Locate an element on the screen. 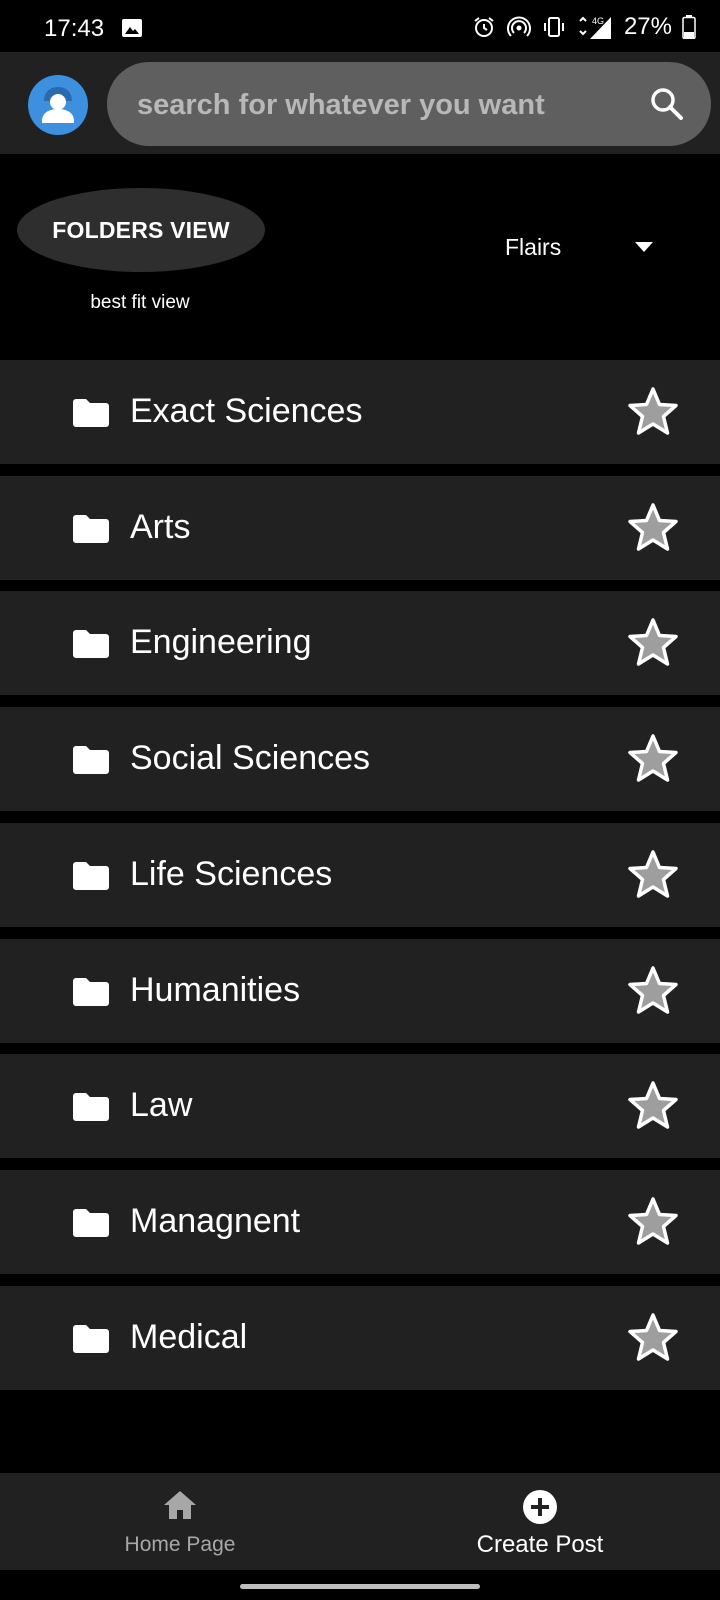  flairs-dropdown: Flairs is located at coordinates (580, 247).